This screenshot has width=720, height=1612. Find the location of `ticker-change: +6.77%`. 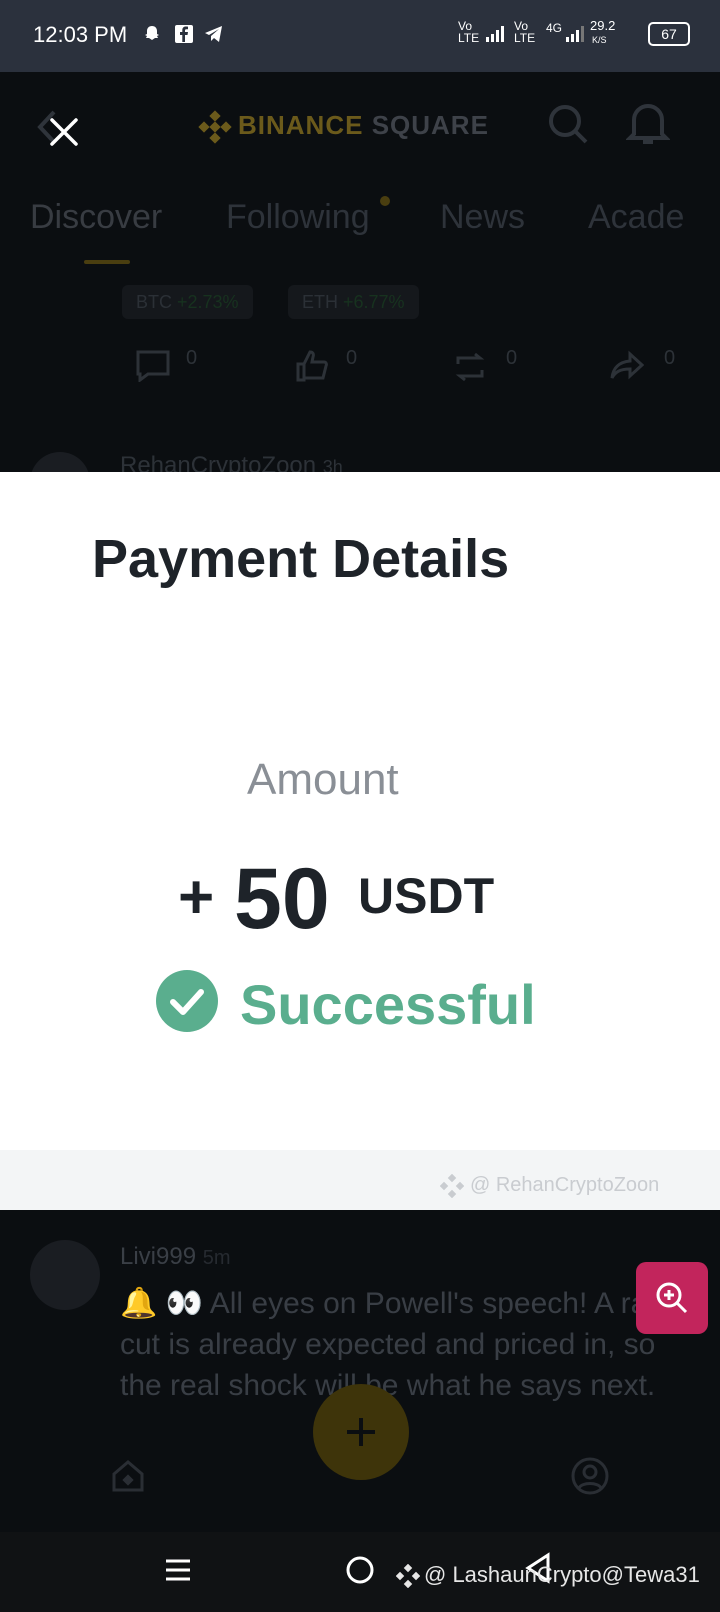

ticker-change: +6.77% is located at coordinates (374, 302).